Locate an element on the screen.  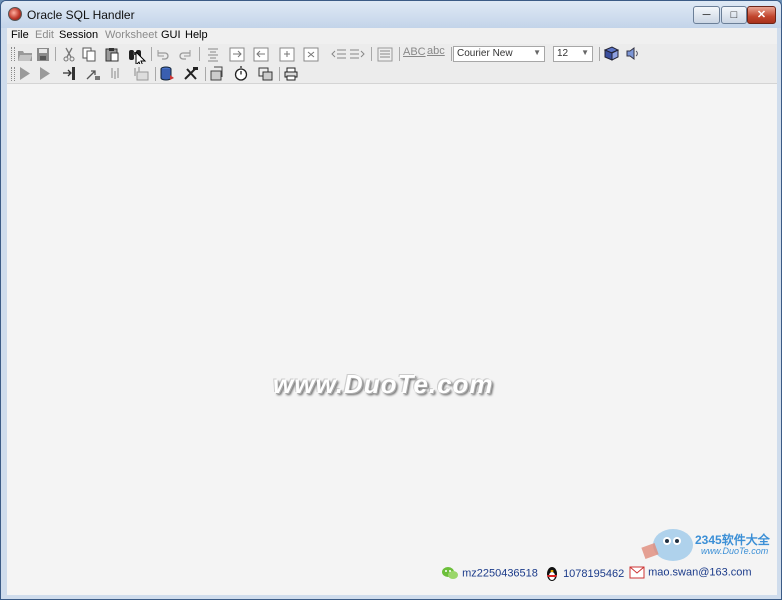
brand-logo: 2345软件大全 www.DuoTe.com is located at coordinates (707, 544).